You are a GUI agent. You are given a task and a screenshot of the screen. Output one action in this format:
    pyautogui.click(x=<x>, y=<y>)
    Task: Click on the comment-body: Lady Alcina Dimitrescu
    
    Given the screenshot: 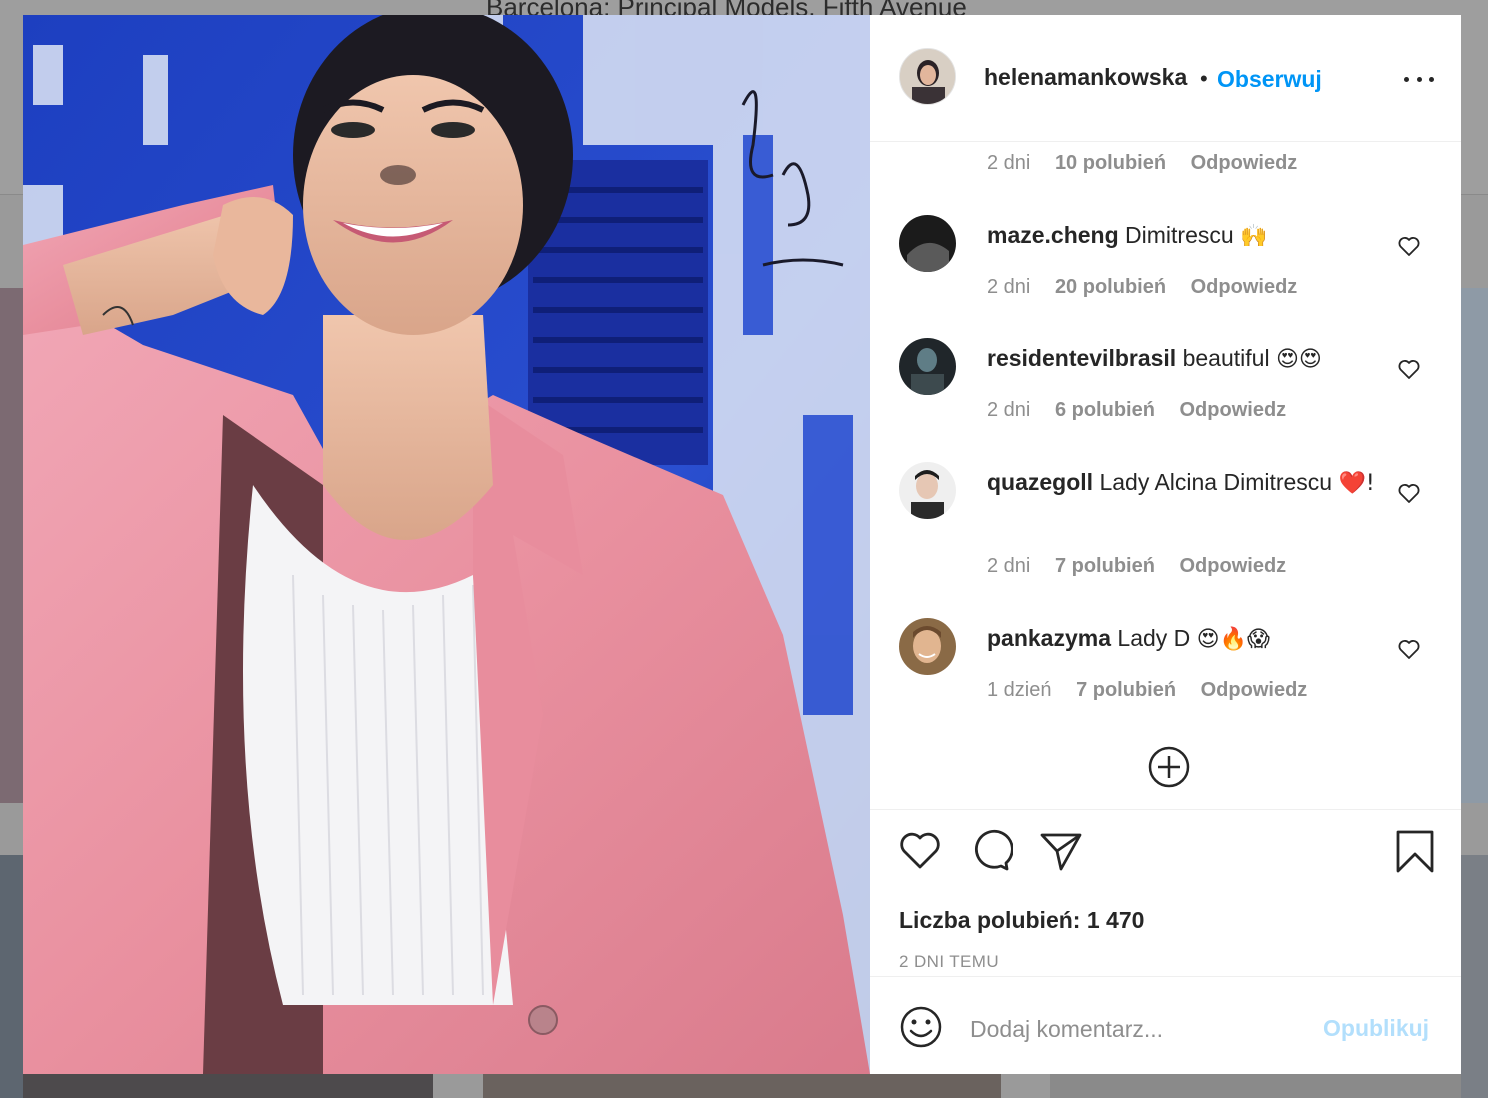 What is the action you would take?
    pyautogui.click(x=1216, y=482)
    